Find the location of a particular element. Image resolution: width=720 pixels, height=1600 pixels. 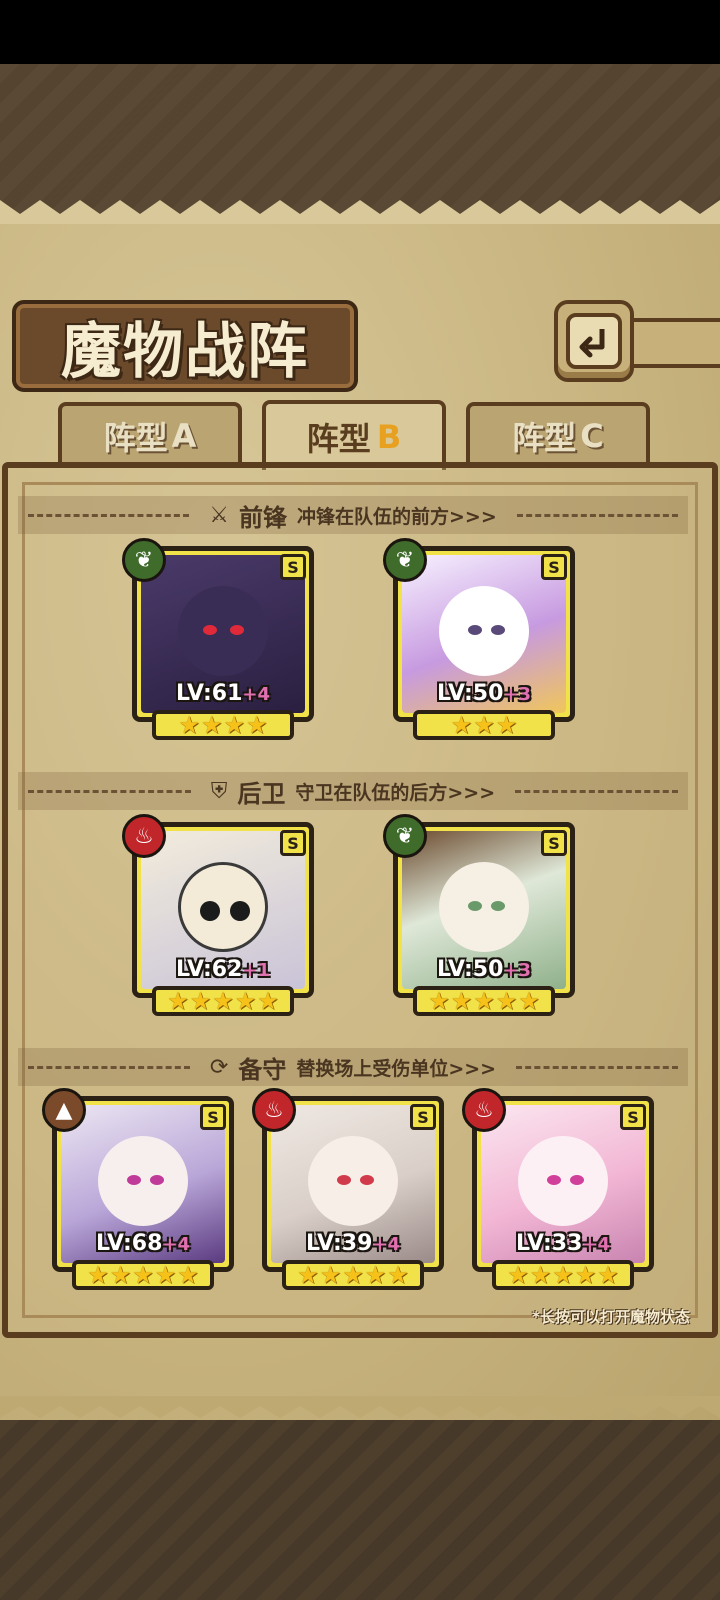

tab-formation-a: 阵型 A is located at coordinates (150, 434).